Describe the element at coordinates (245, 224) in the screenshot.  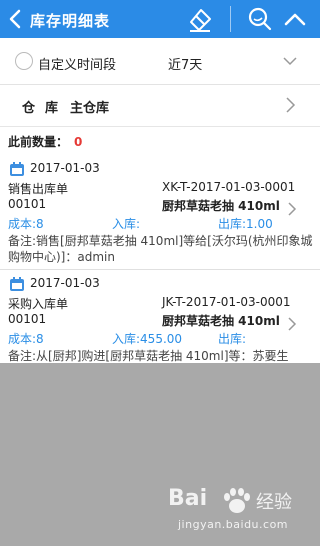
I see `record-out-qty: 出库:1.00` at that location.